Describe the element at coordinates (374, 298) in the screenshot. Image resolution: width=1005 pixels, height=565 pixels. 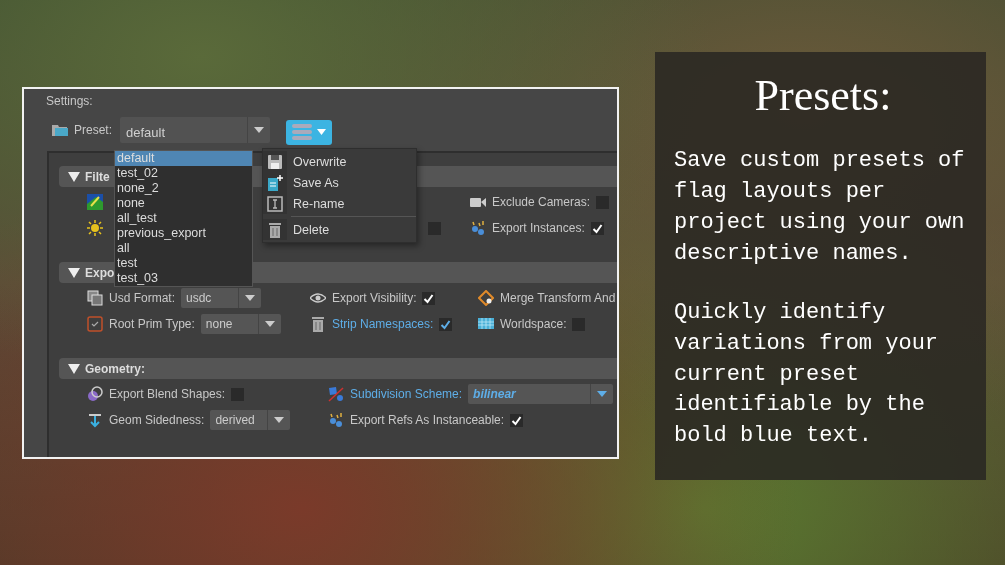
I see `option-label: Export Visibility:` at that location.